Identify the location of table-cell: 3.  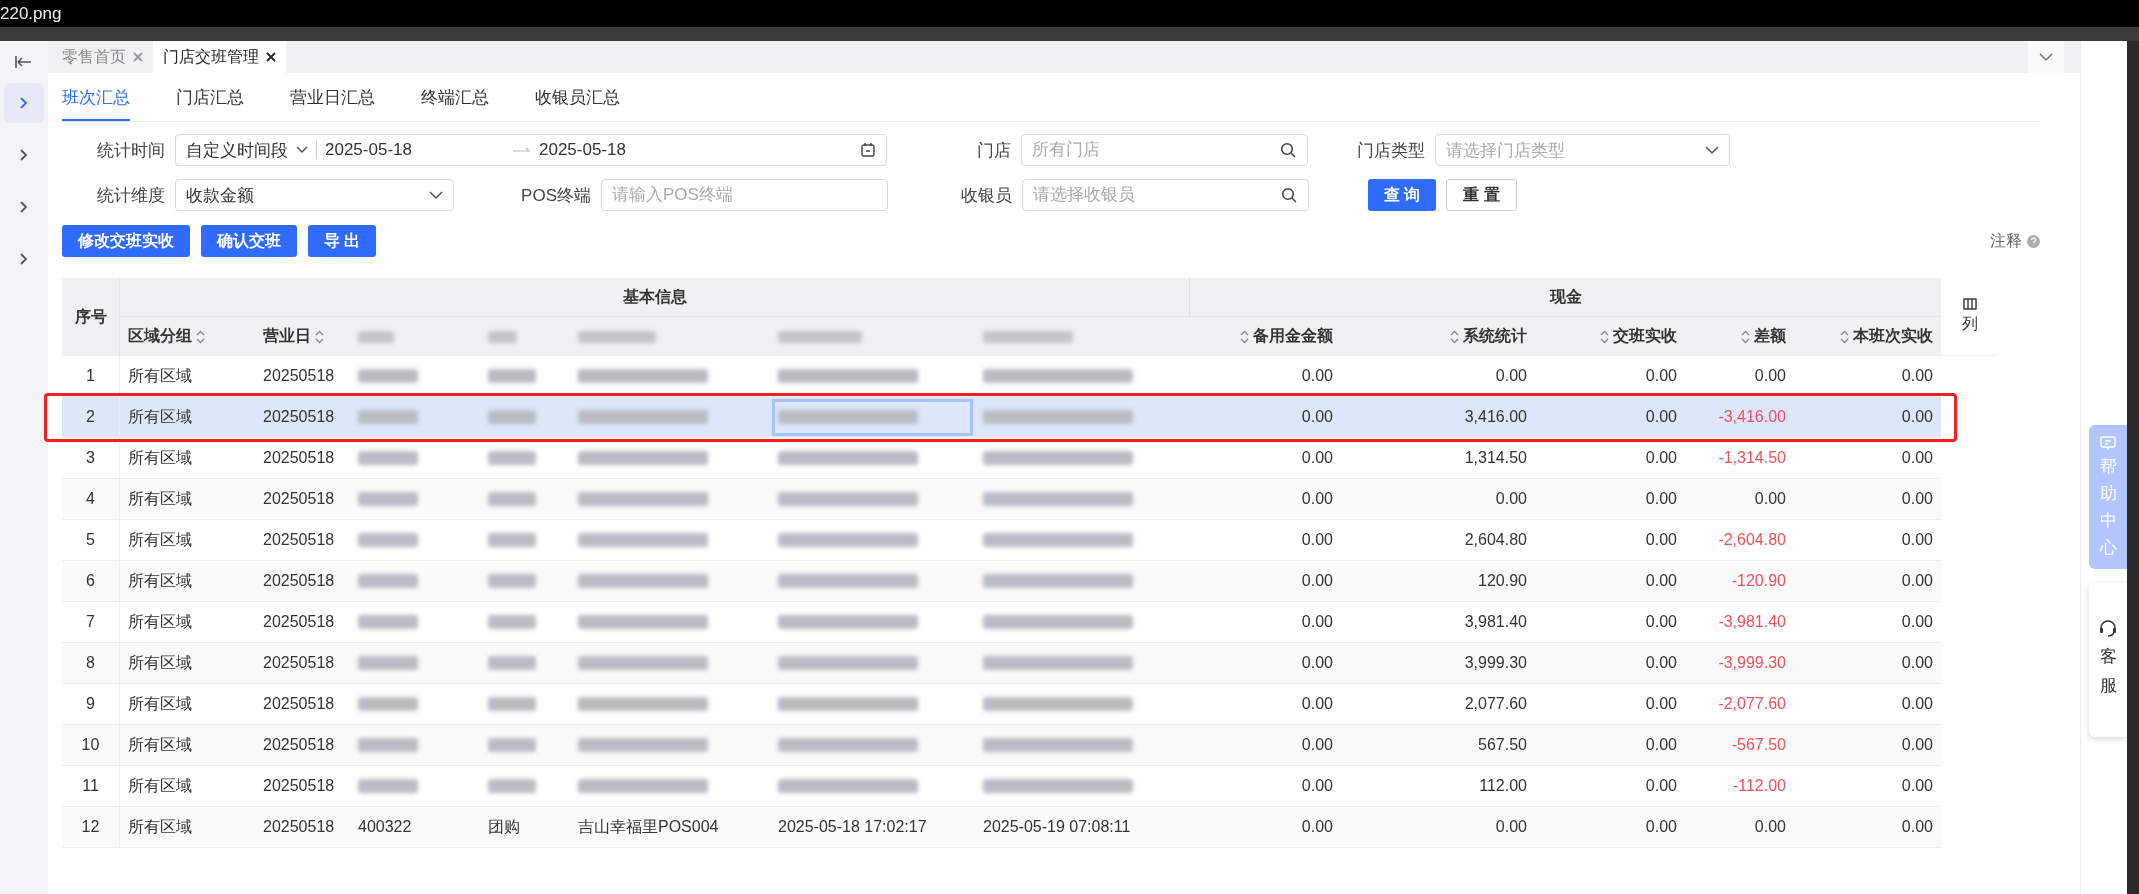
(91, 458).